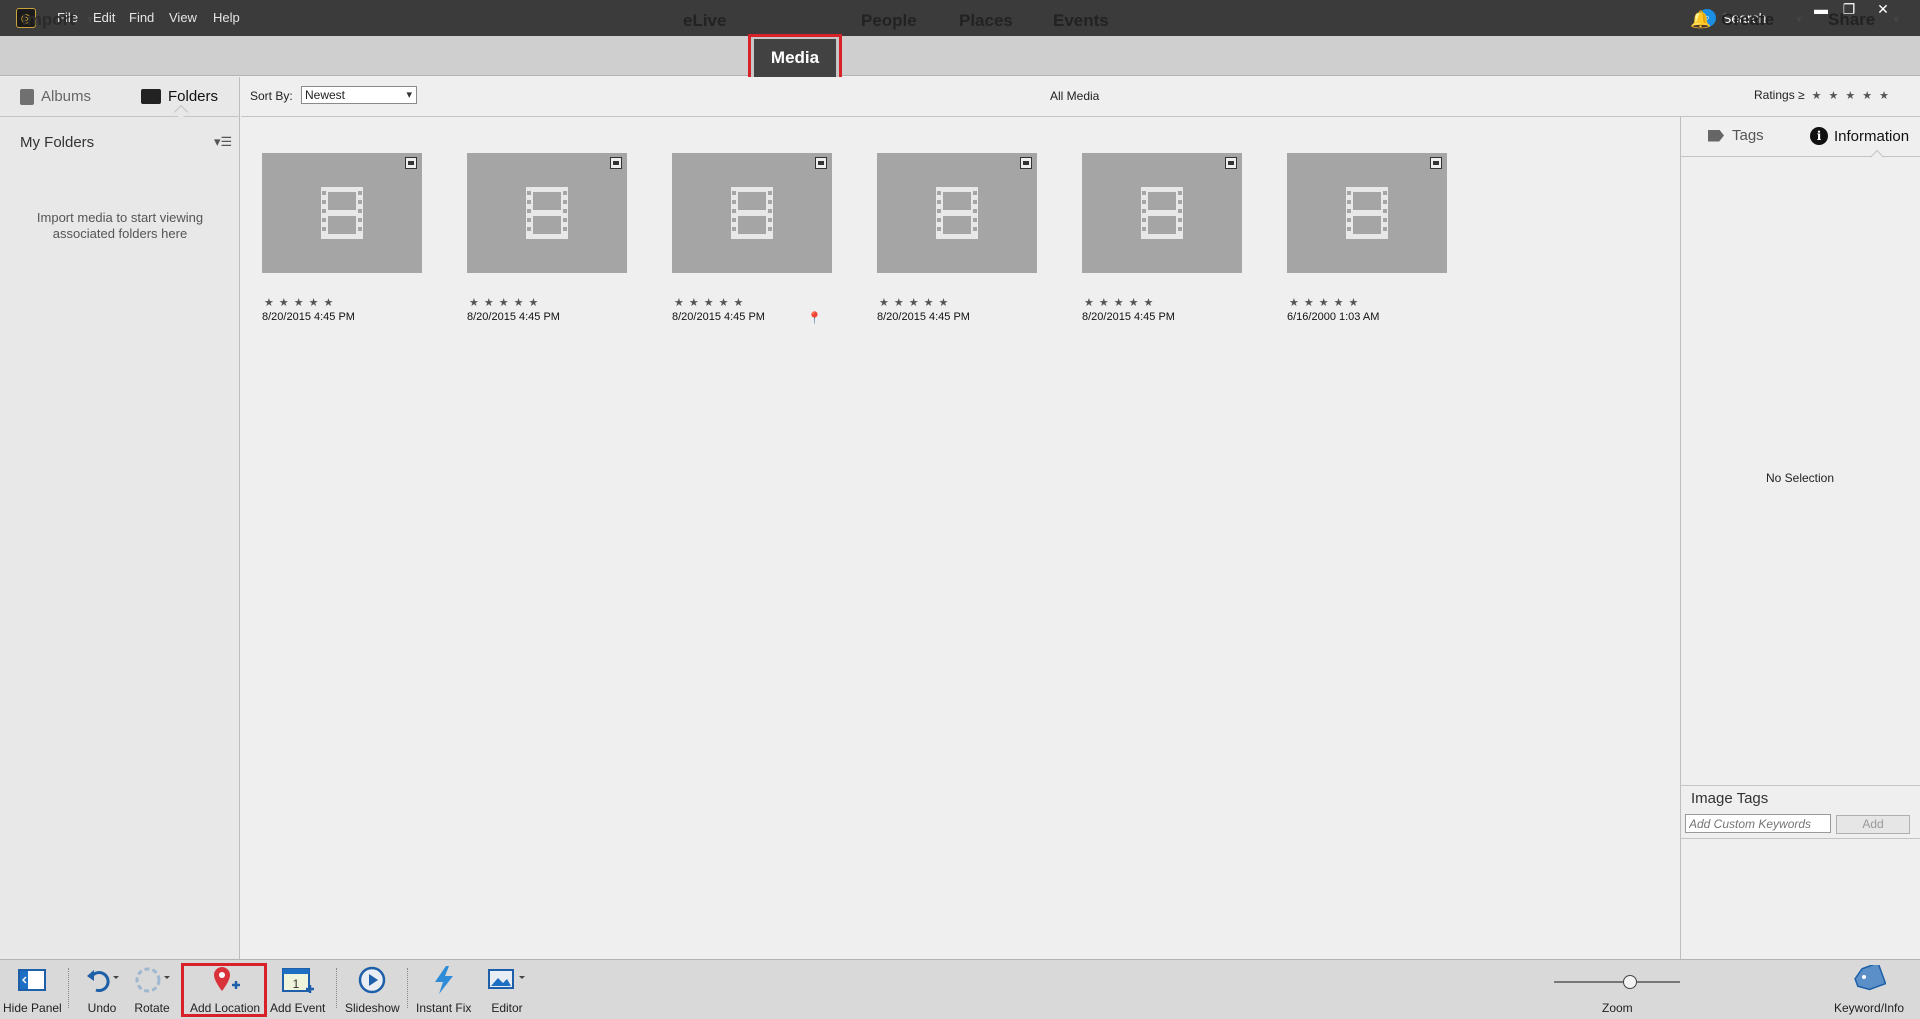  I want to click on undo-button: Undo, so click(102, 989).